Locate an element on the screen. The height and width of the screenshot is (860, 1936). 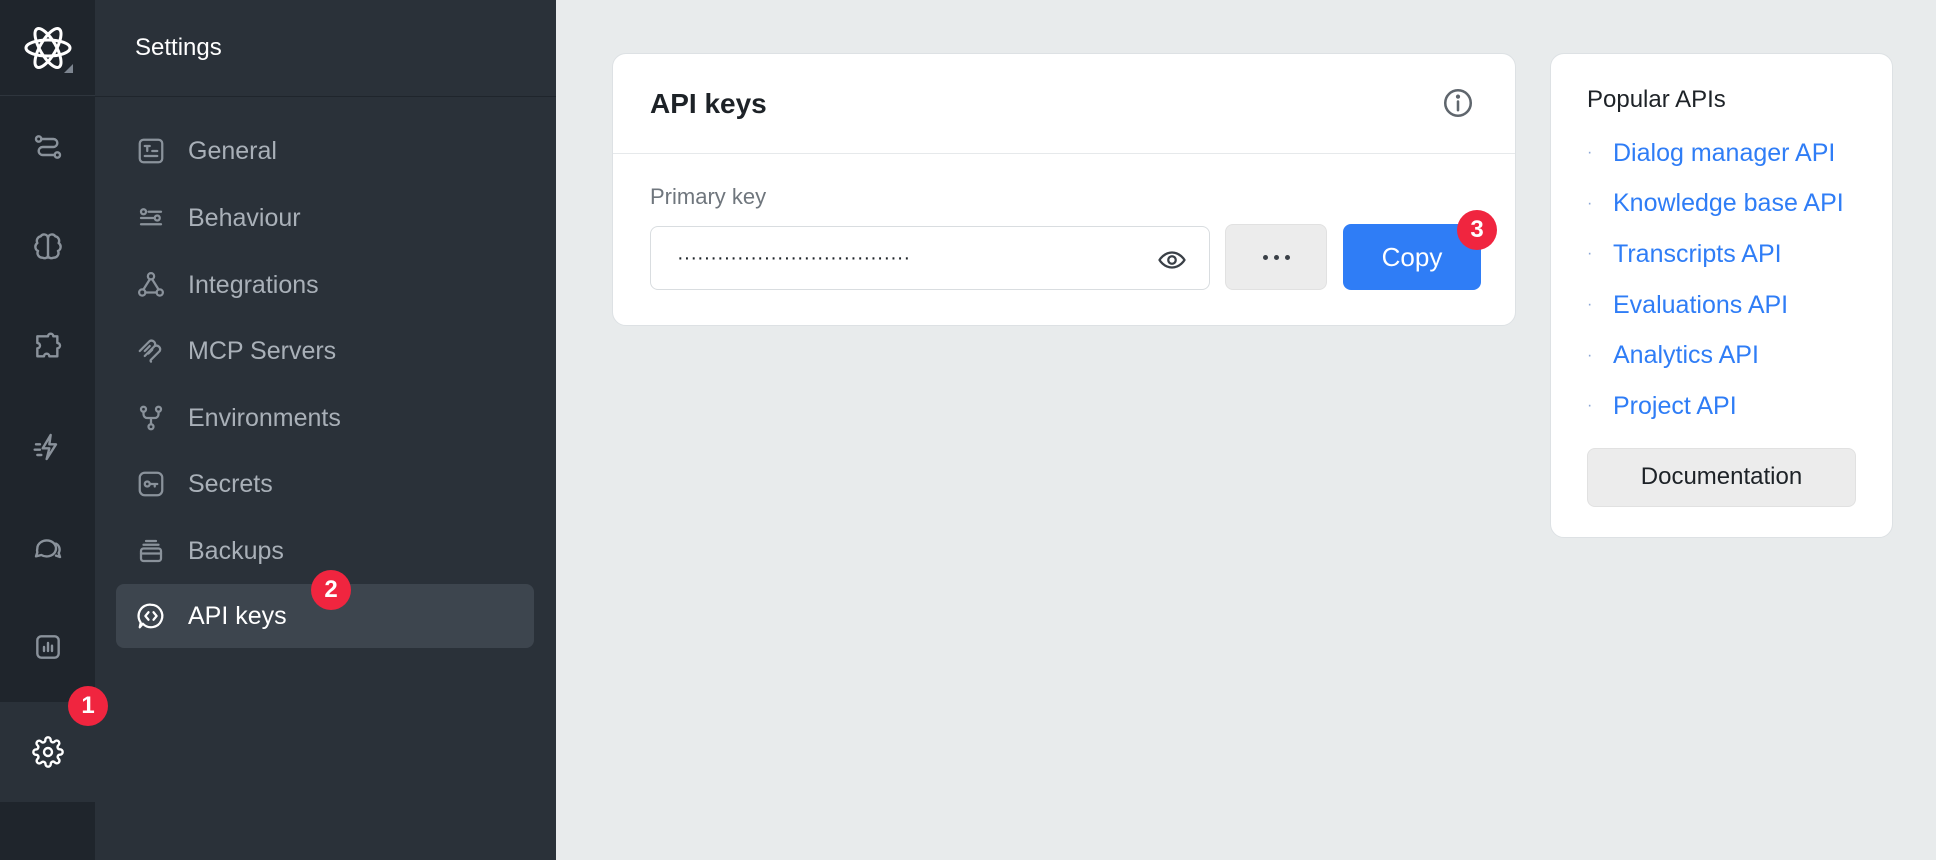
nav-item-integrations: Integrations is located at coordinates (325, 285).